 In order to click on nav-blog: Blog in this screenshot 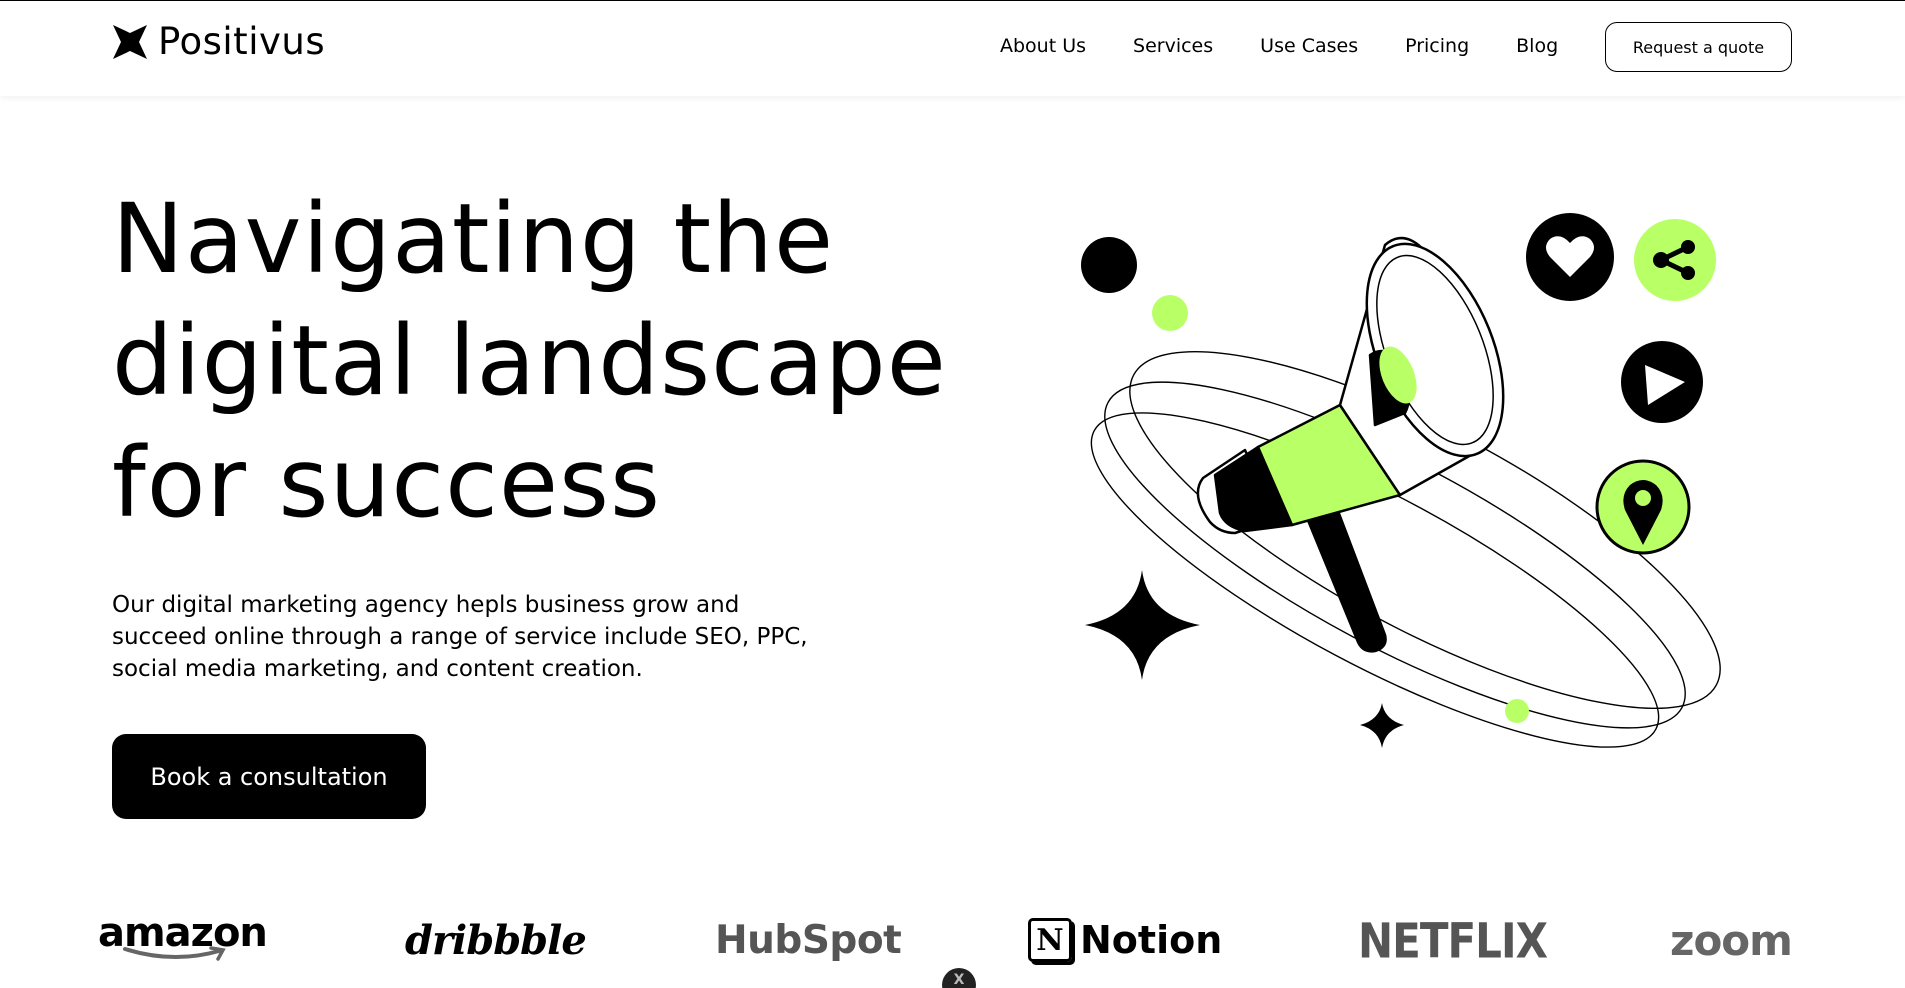, I will do `click(1537, 46)`.